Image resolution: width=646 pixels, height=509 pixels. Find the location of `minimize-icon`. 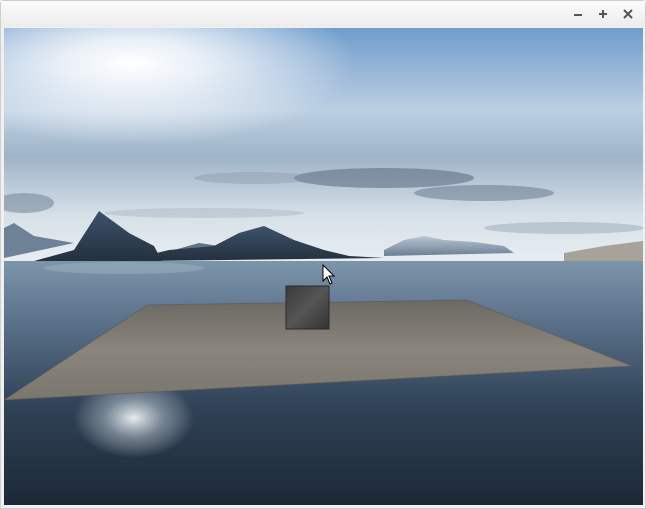

minimize-icon is located at coordinates (578, 15).